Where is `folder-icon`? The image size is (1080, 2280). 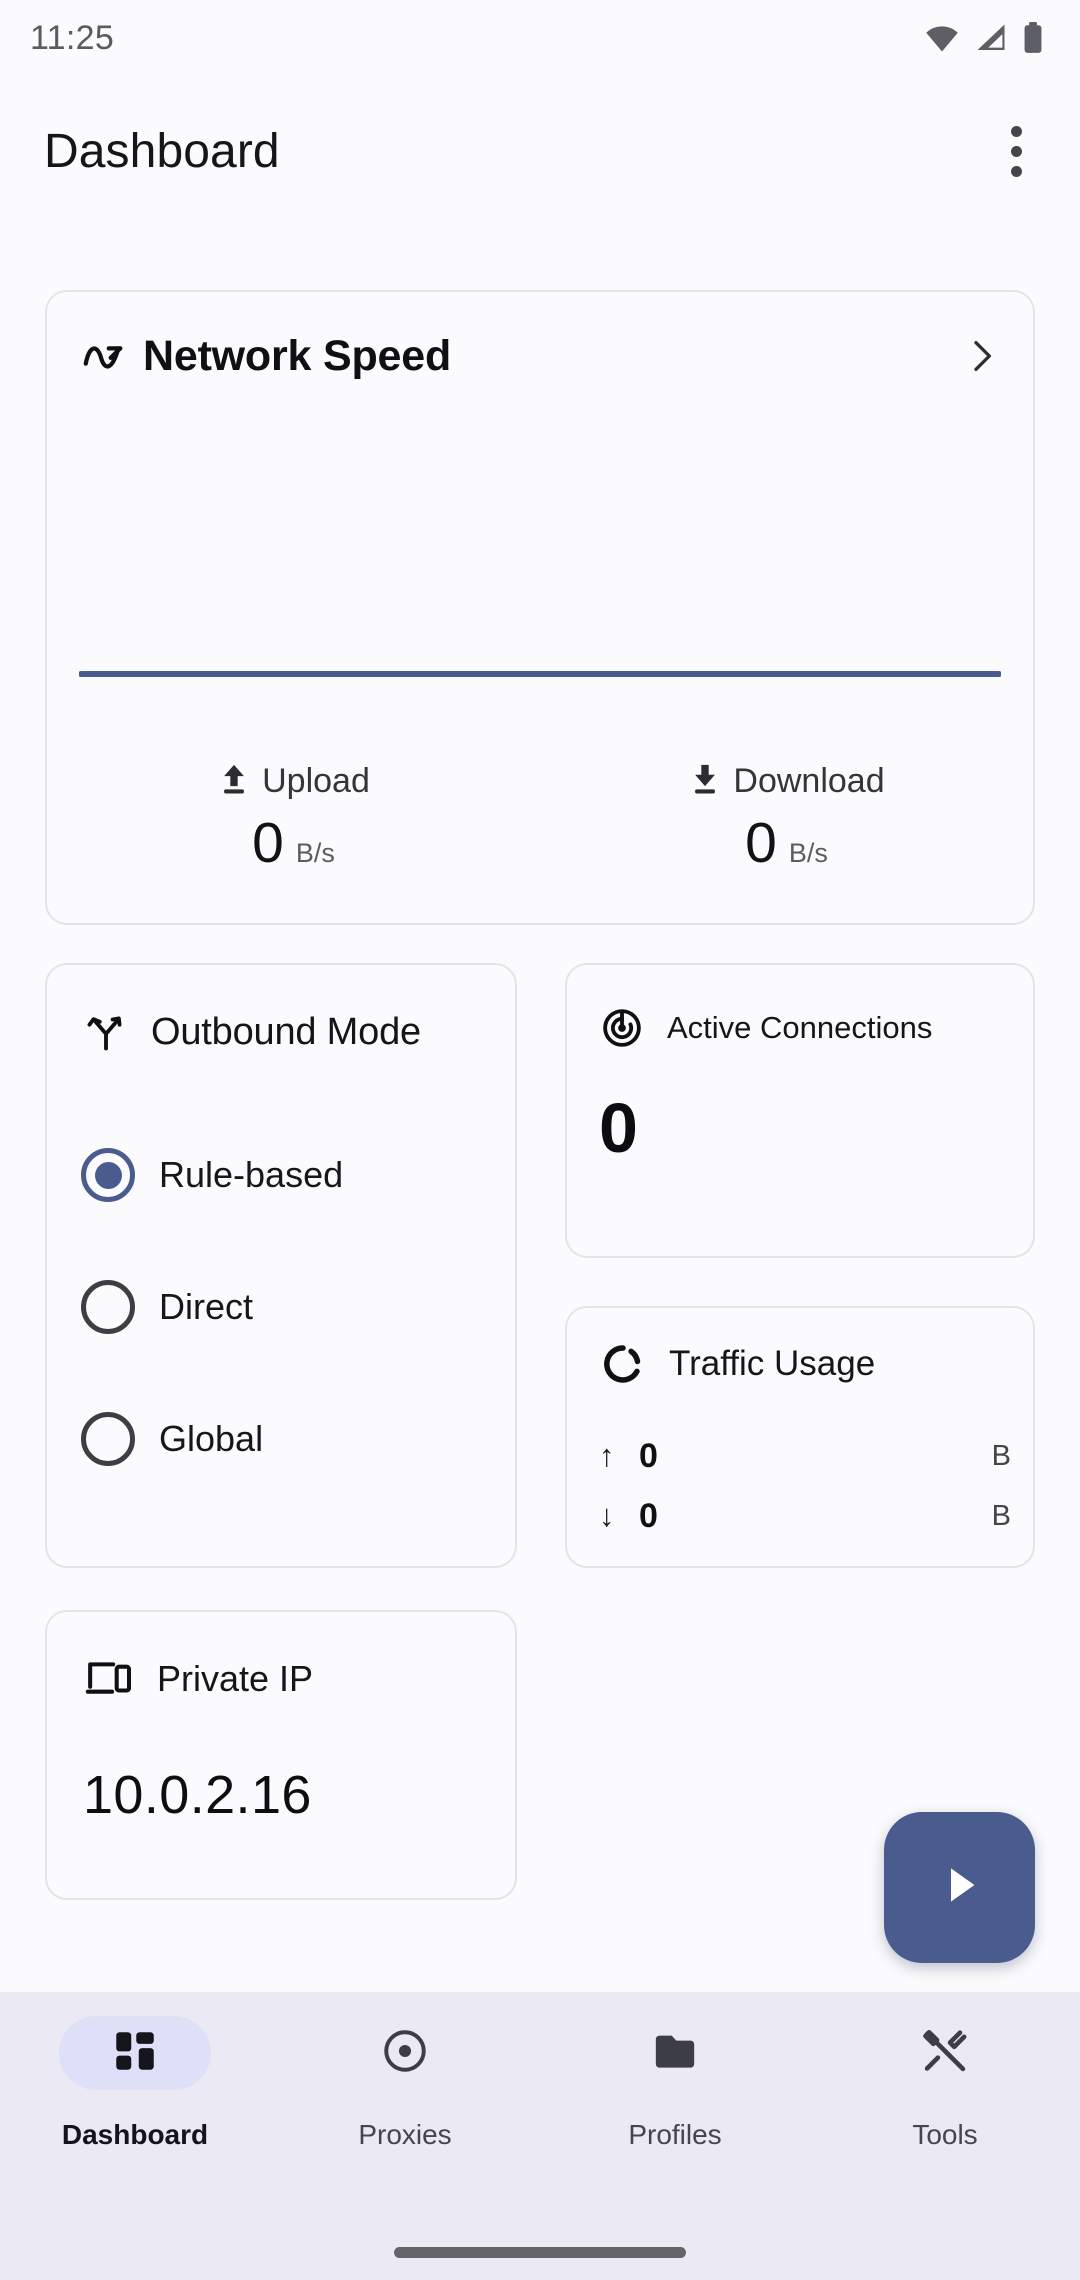 folder-icon is located at coordinates (675, 2053).